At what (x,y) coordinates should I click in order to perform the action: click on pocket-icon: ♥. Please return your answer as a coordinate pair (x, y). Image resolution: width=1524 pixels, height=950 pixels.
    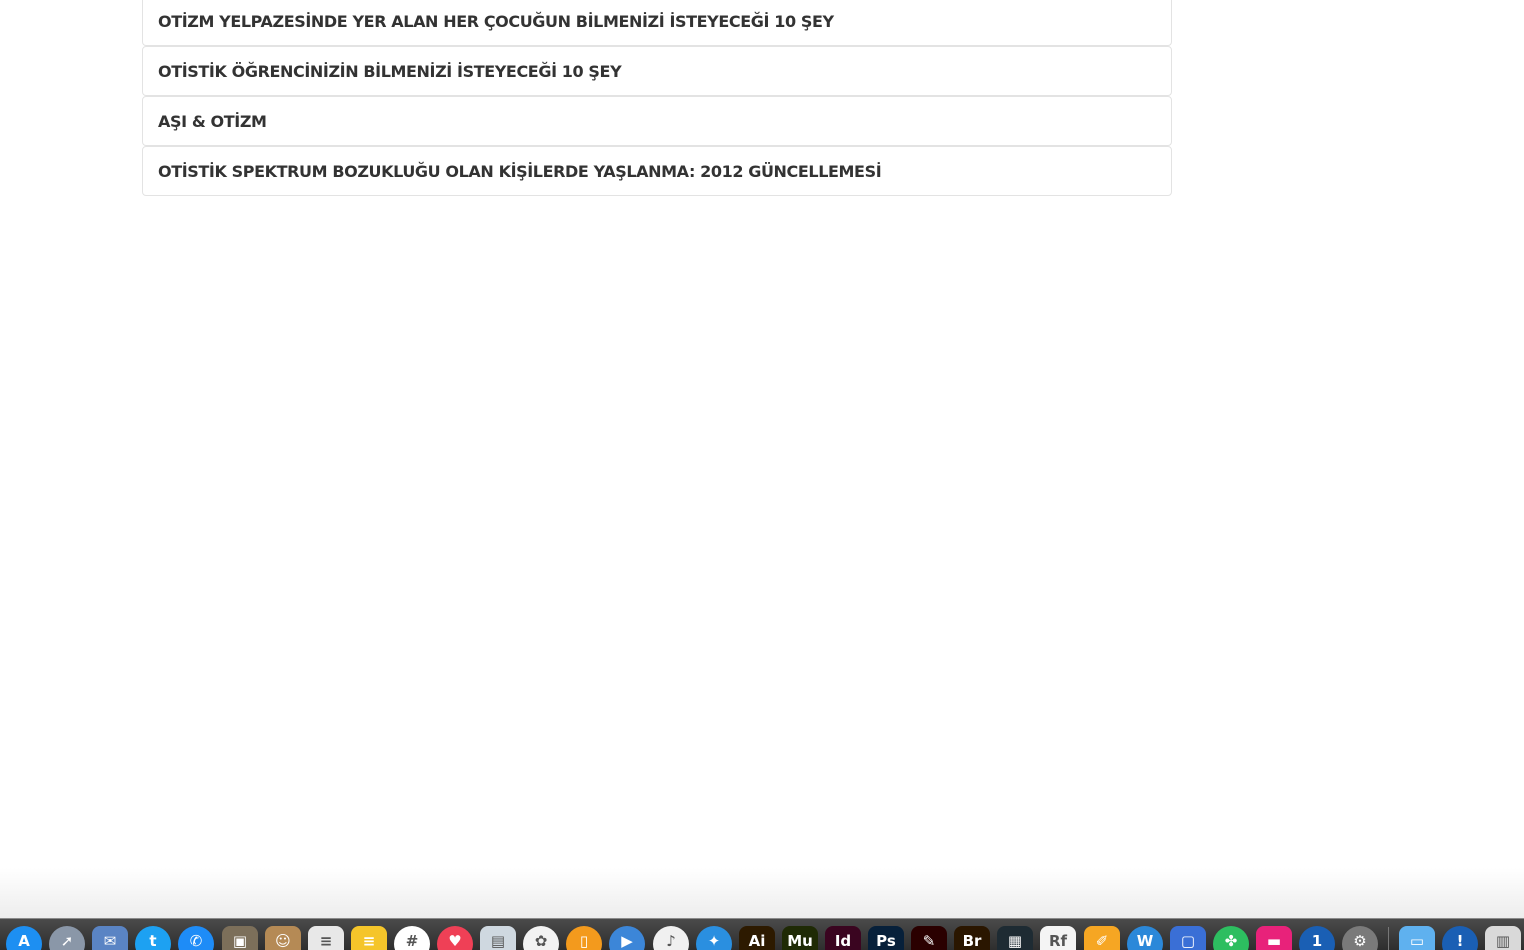
    Looking at the image, I should click on (455, 938).